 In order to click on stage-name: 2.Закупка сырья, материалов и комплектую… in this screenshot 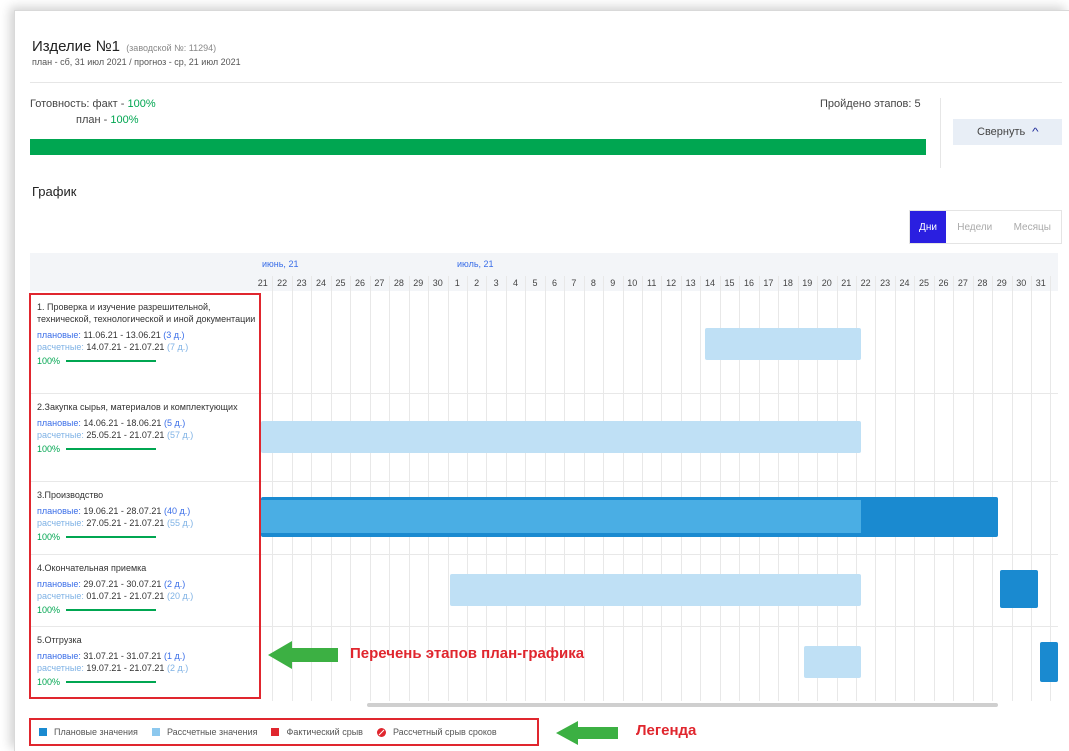, I will do `click(137, 407)`.